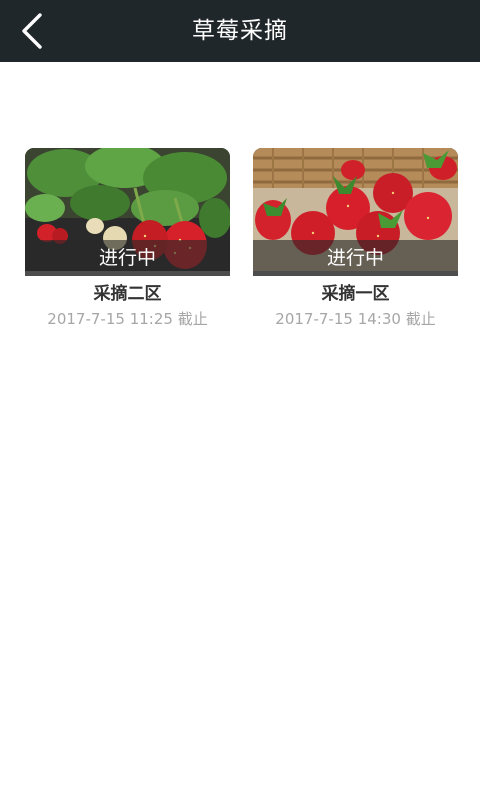 Image resolution: width=480 pixels, height=800 pixels. What do you see at coordinates (127, 319) in the screenshot?
I see `card-deadline: 2017-7-15 11:25 截止` at bounding box center [127, 319].